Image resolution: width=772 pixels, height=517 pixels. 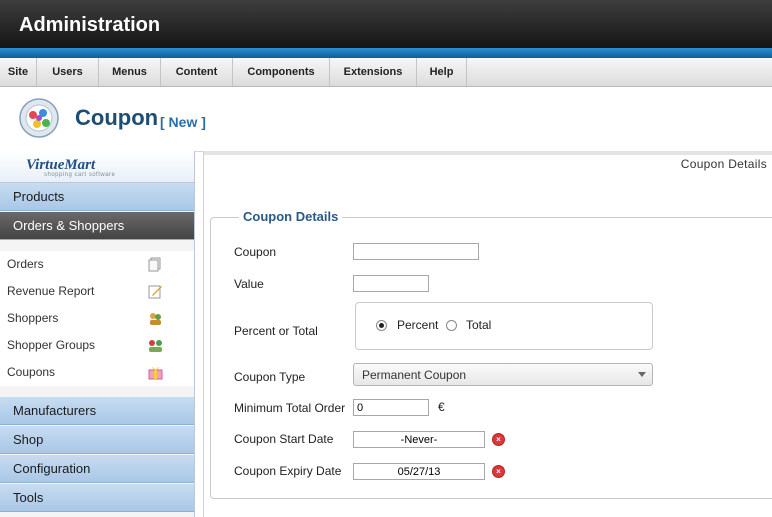 I want to click on header-accent-bar, so click(x=386, y=53).